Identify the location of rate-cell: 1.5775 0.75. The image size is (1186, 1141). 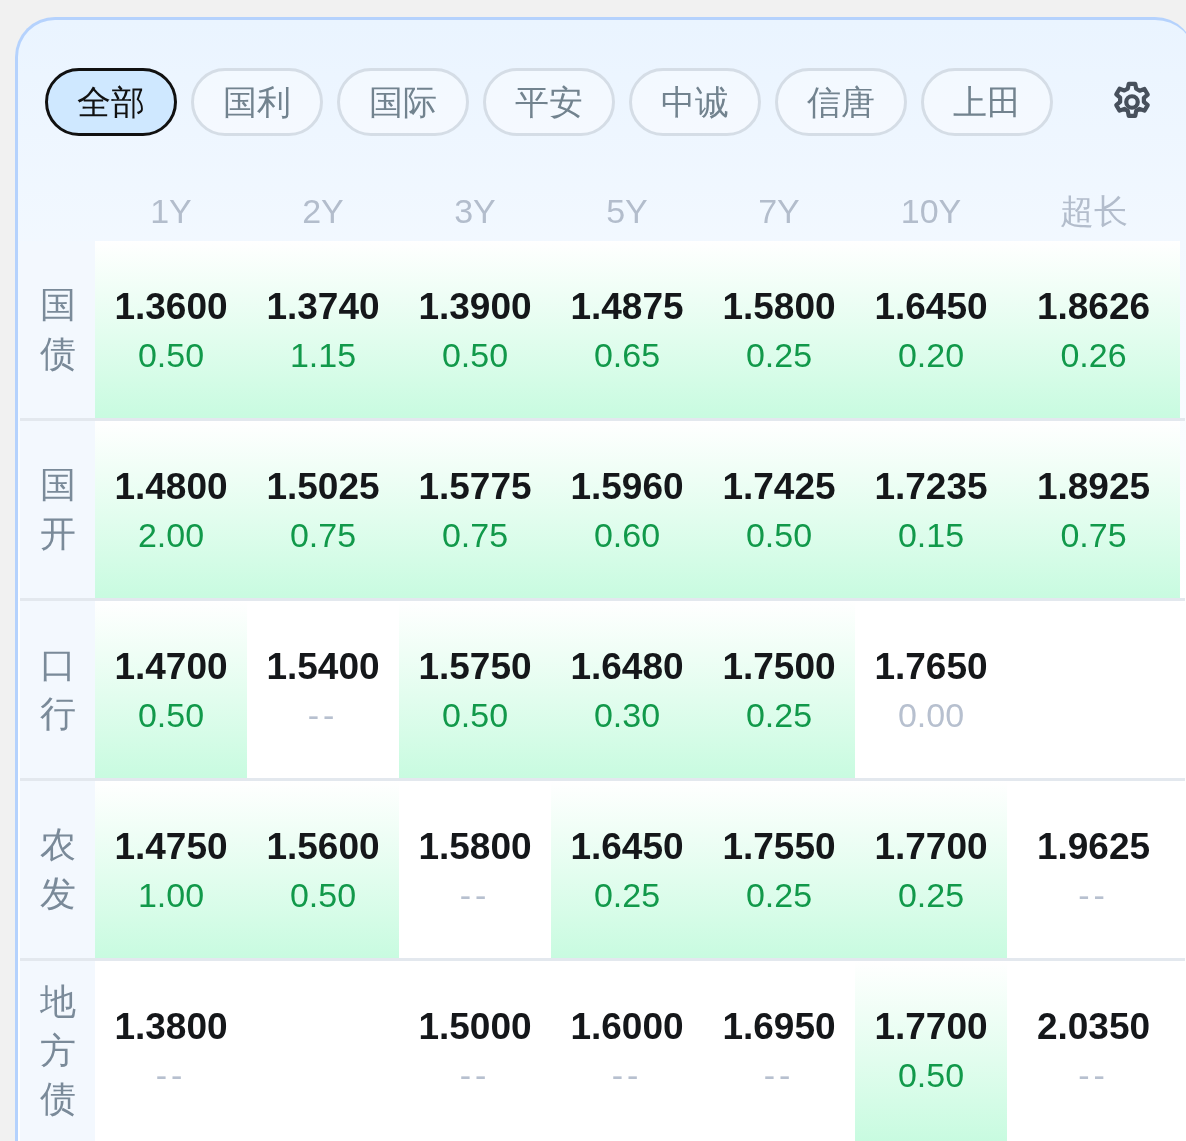
(475, 509).